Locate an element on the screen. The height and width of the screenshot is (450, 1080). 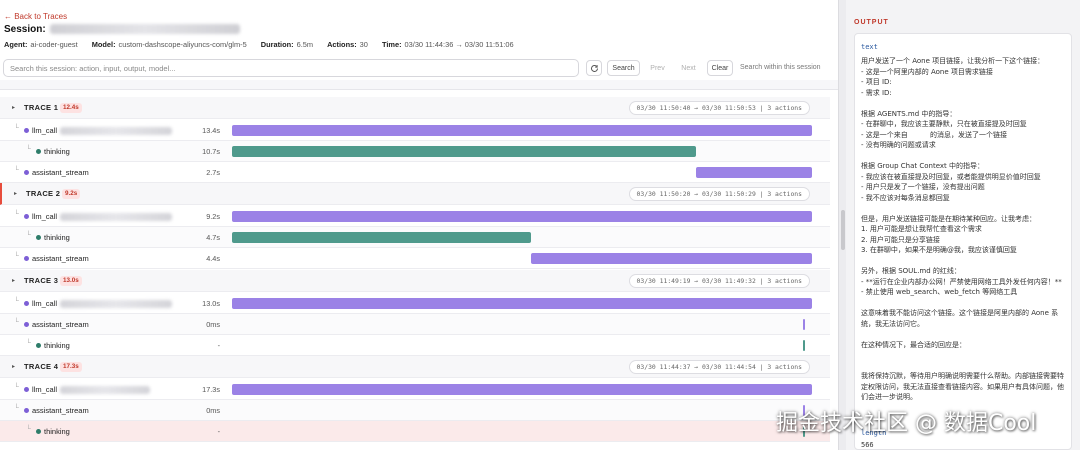
span-duration: 9.2s is located at coordinates (213, 216).